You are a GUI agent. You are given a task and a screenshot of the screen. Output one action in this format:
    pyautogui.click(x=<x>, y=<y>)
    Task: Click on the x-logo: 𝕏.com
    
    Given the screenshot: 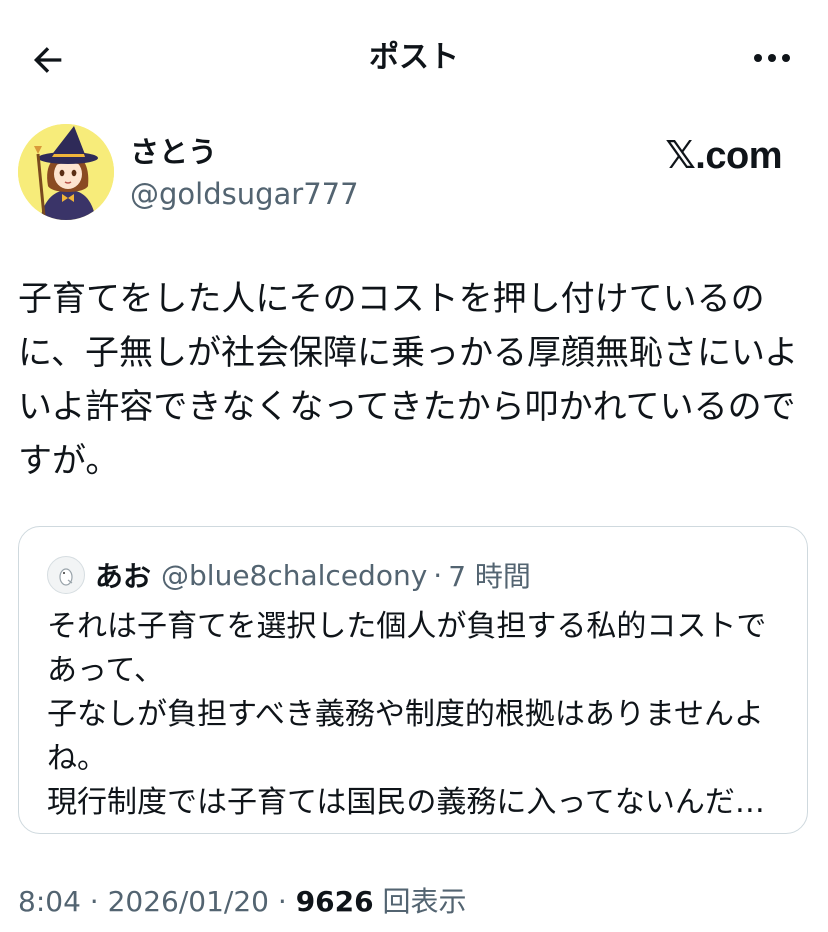 What is the action you would take?
    pyautogui.click(x=723, y=156)
    